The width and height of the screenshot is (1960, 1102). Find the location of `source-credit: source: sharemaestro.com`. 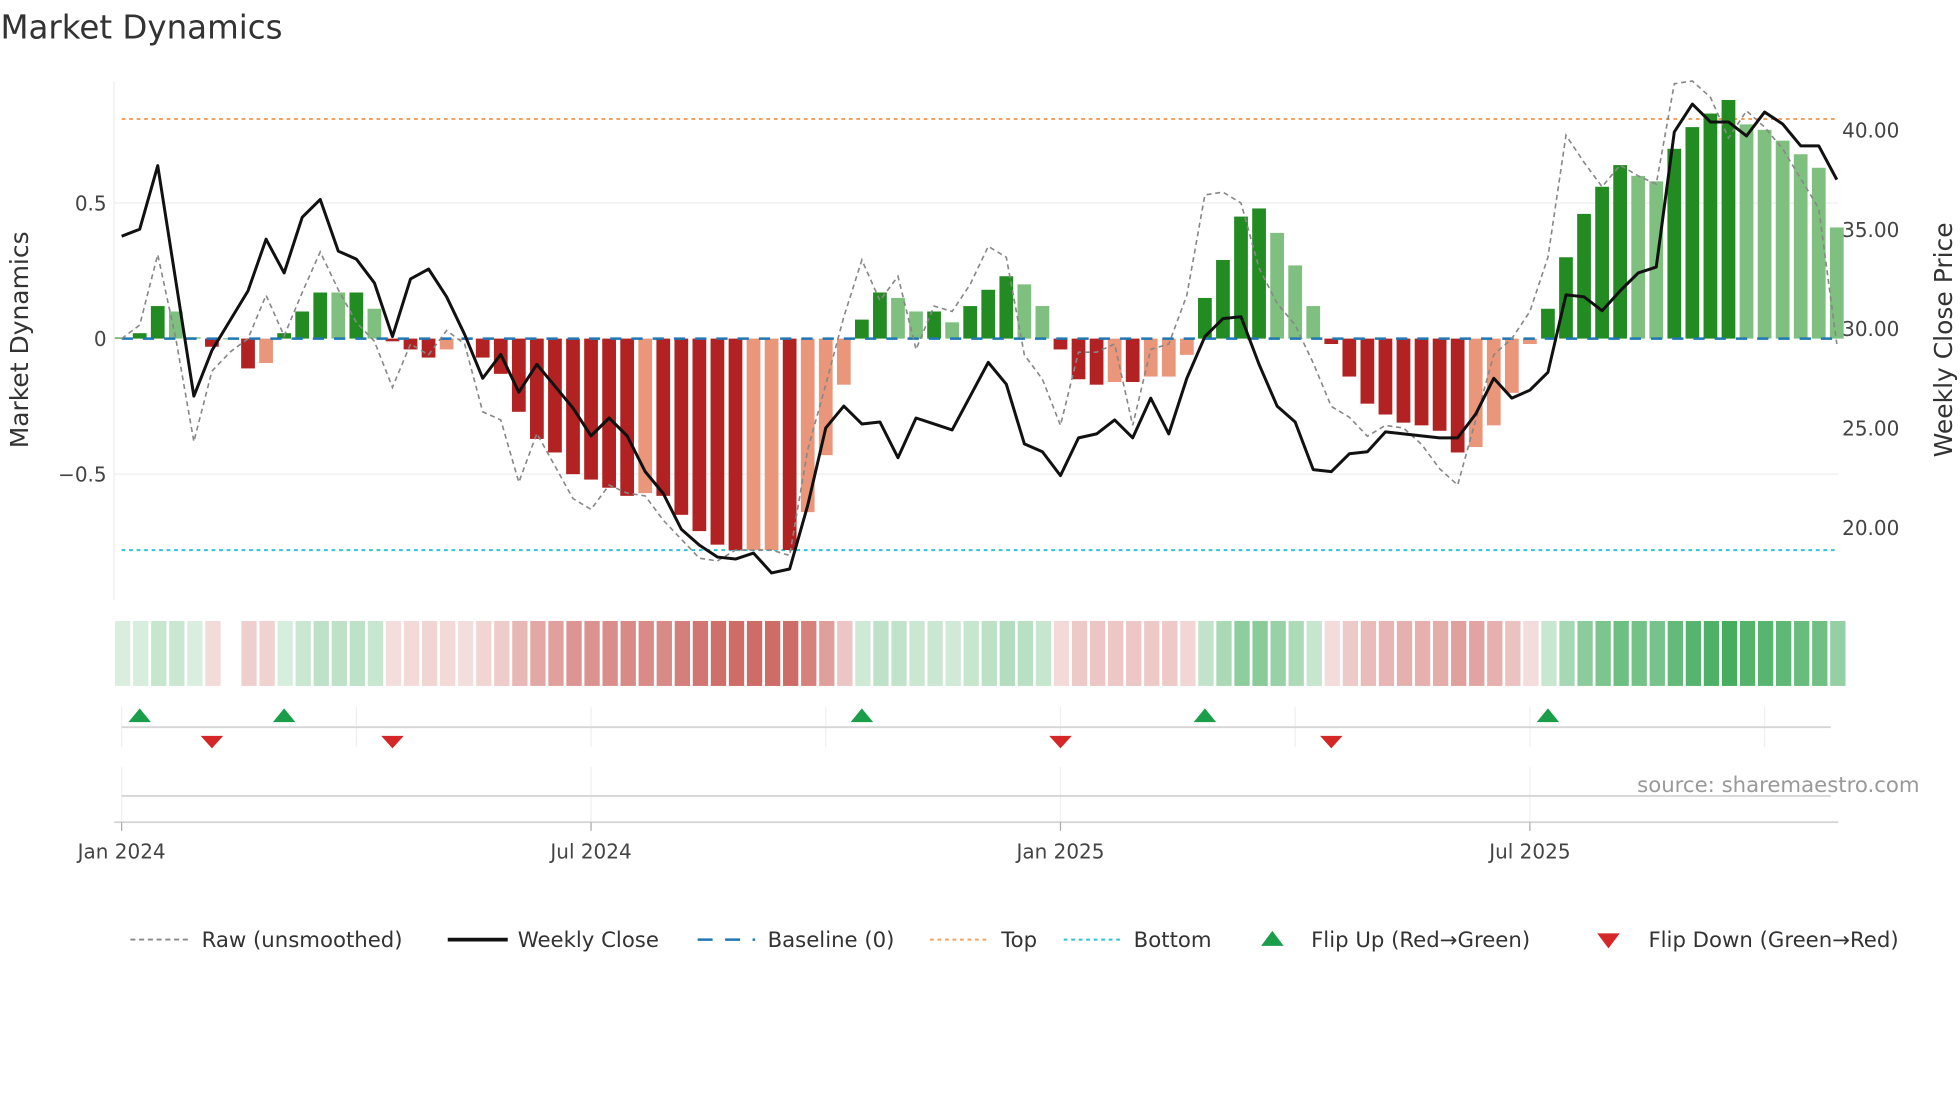

source-credit: source: sharemaestro.com is located at coordinates (1778, 785).